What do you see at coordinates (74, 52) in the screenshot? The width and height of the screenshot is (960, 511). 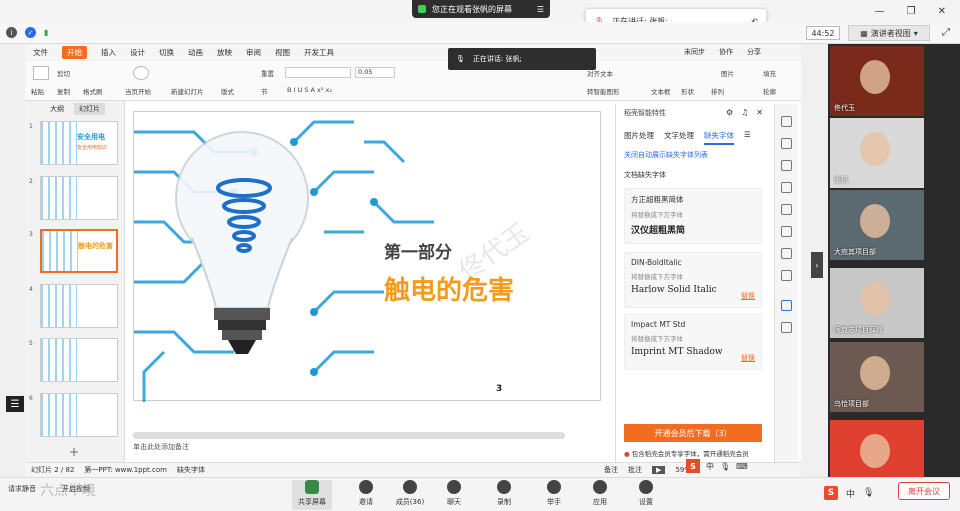 I see `menu-1: 开始` at bounding box center [74, 52].